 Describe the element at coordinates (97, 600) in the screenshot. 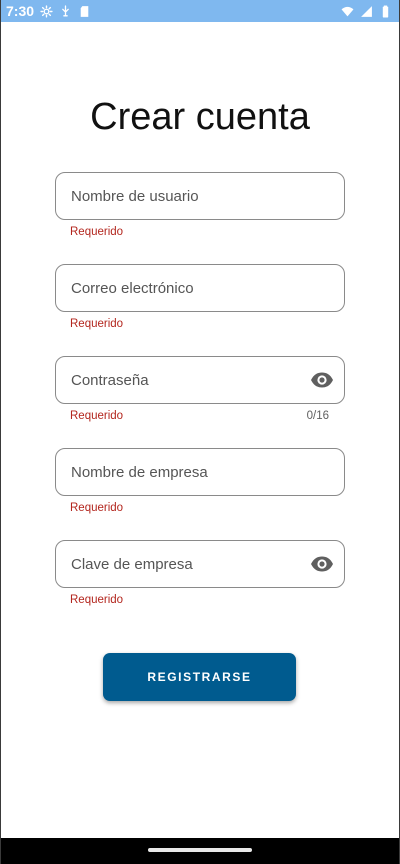

I see `company-key-helper: Requerido` at that location.